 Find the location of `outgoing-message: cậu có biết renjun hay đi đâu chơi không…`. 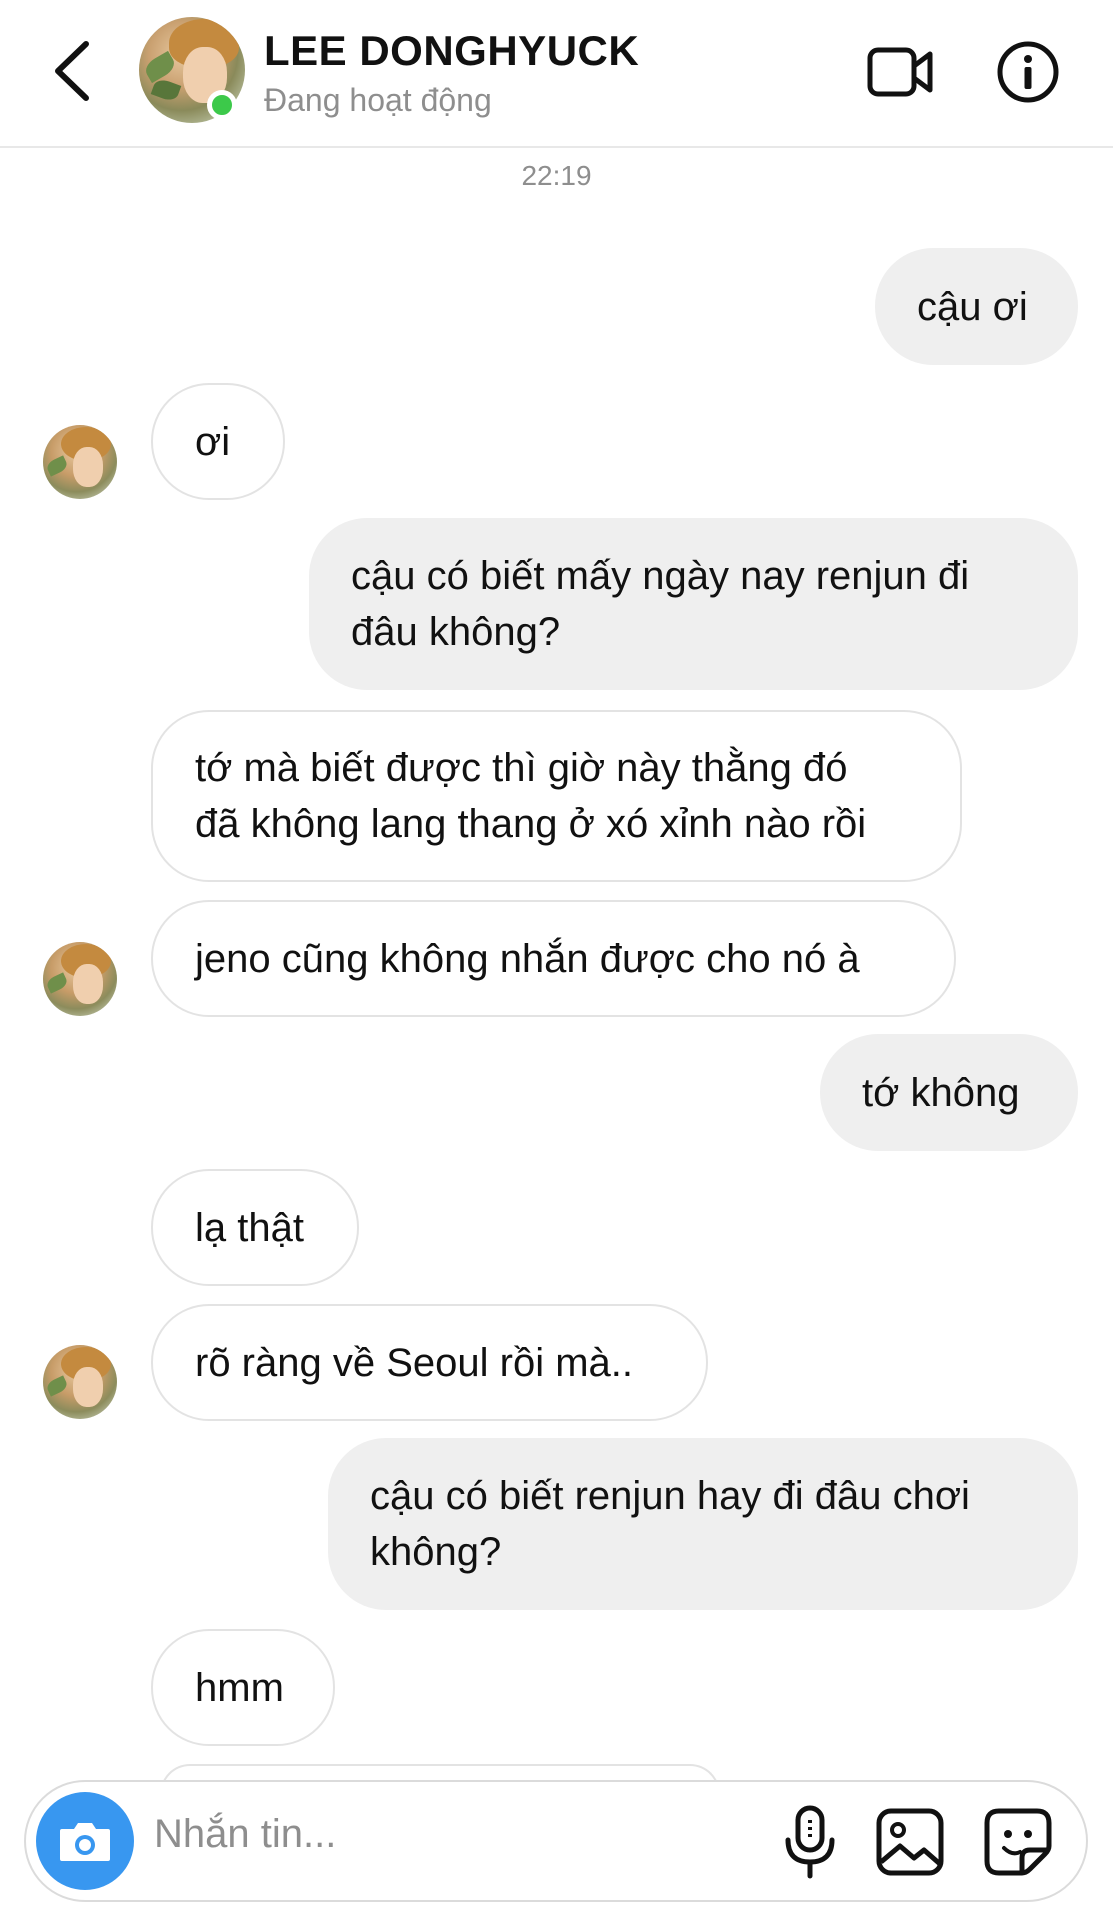

outgoing-message: cậu có biết renjun hay đi đâu chơi không… is located at coordinates (703, 1524).